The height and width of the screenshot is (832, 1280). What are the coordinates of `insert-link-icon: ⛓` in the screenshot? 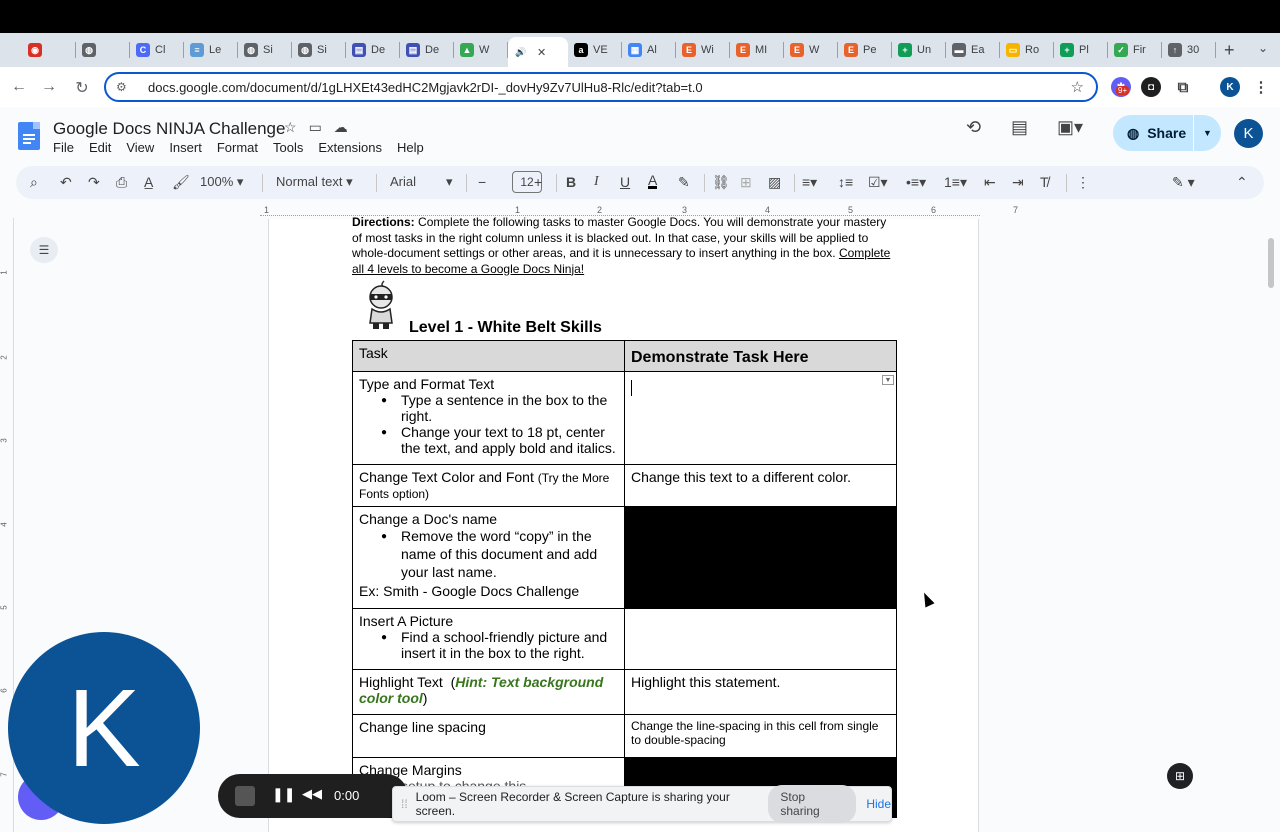 It's located at (721, 182).